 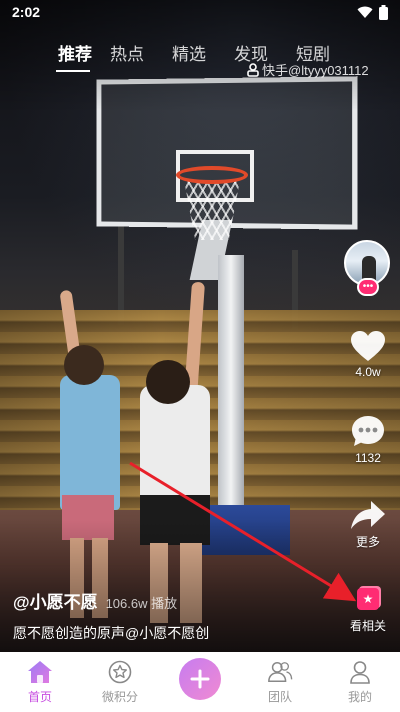 I want to click on nav-label: 我的, so click(x=359, y=697).